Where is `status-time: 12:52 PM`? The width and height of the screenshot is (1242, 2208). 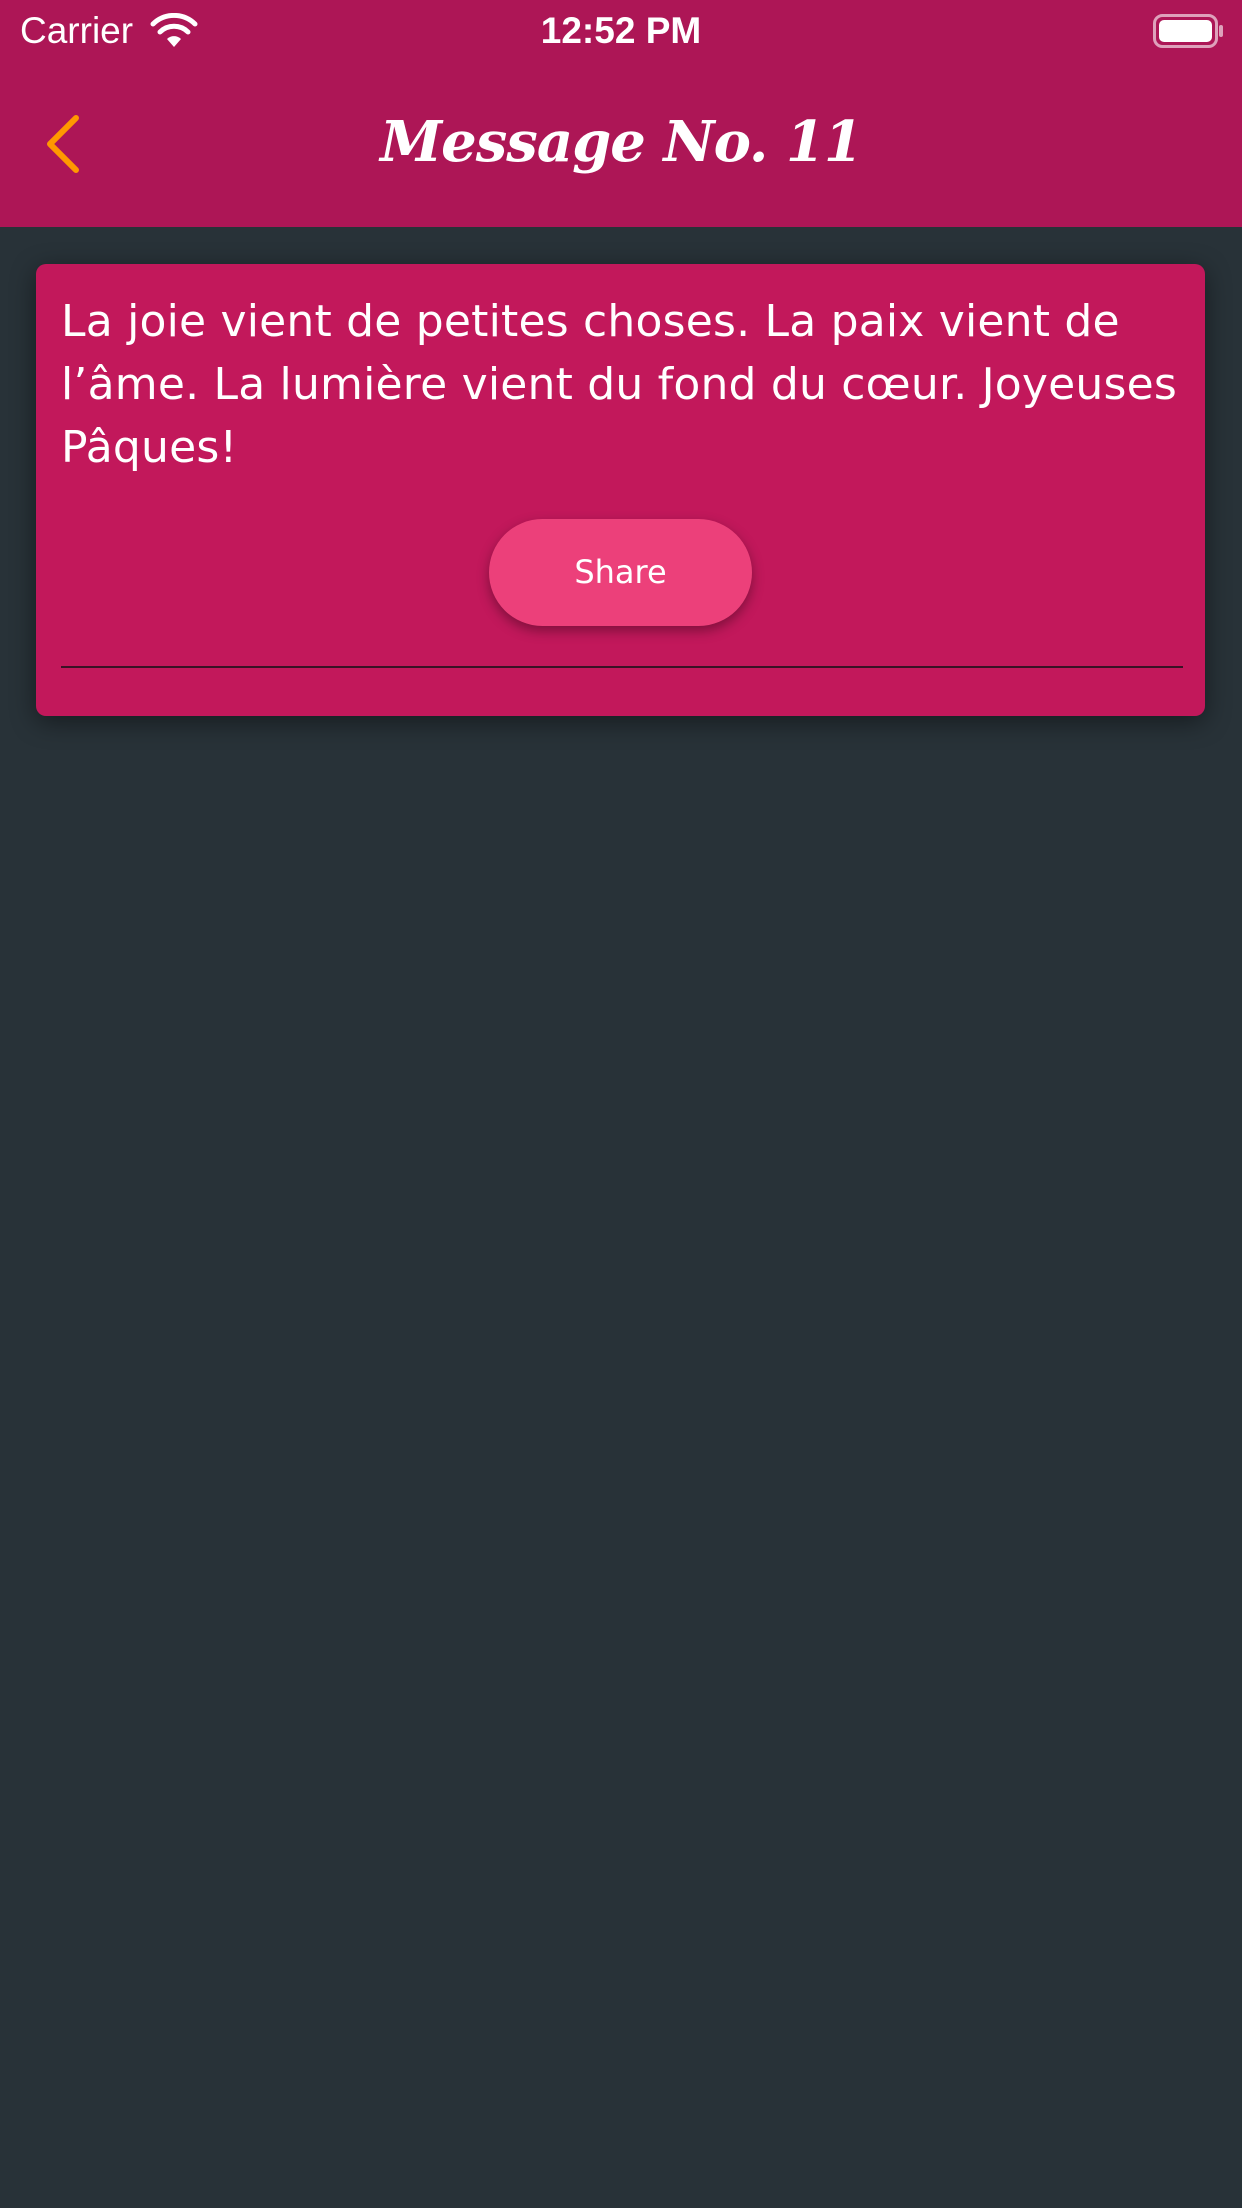
status-time: 12:52 PM is located at coordinates (621, 30).